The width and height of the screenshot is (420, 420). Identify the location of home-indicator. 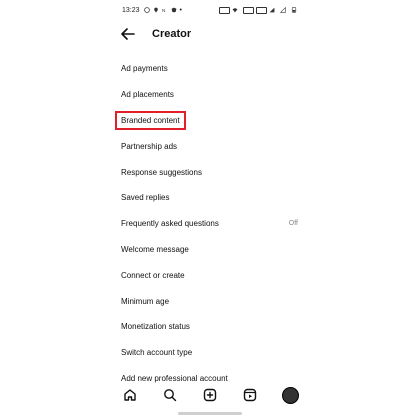
(210, 413).